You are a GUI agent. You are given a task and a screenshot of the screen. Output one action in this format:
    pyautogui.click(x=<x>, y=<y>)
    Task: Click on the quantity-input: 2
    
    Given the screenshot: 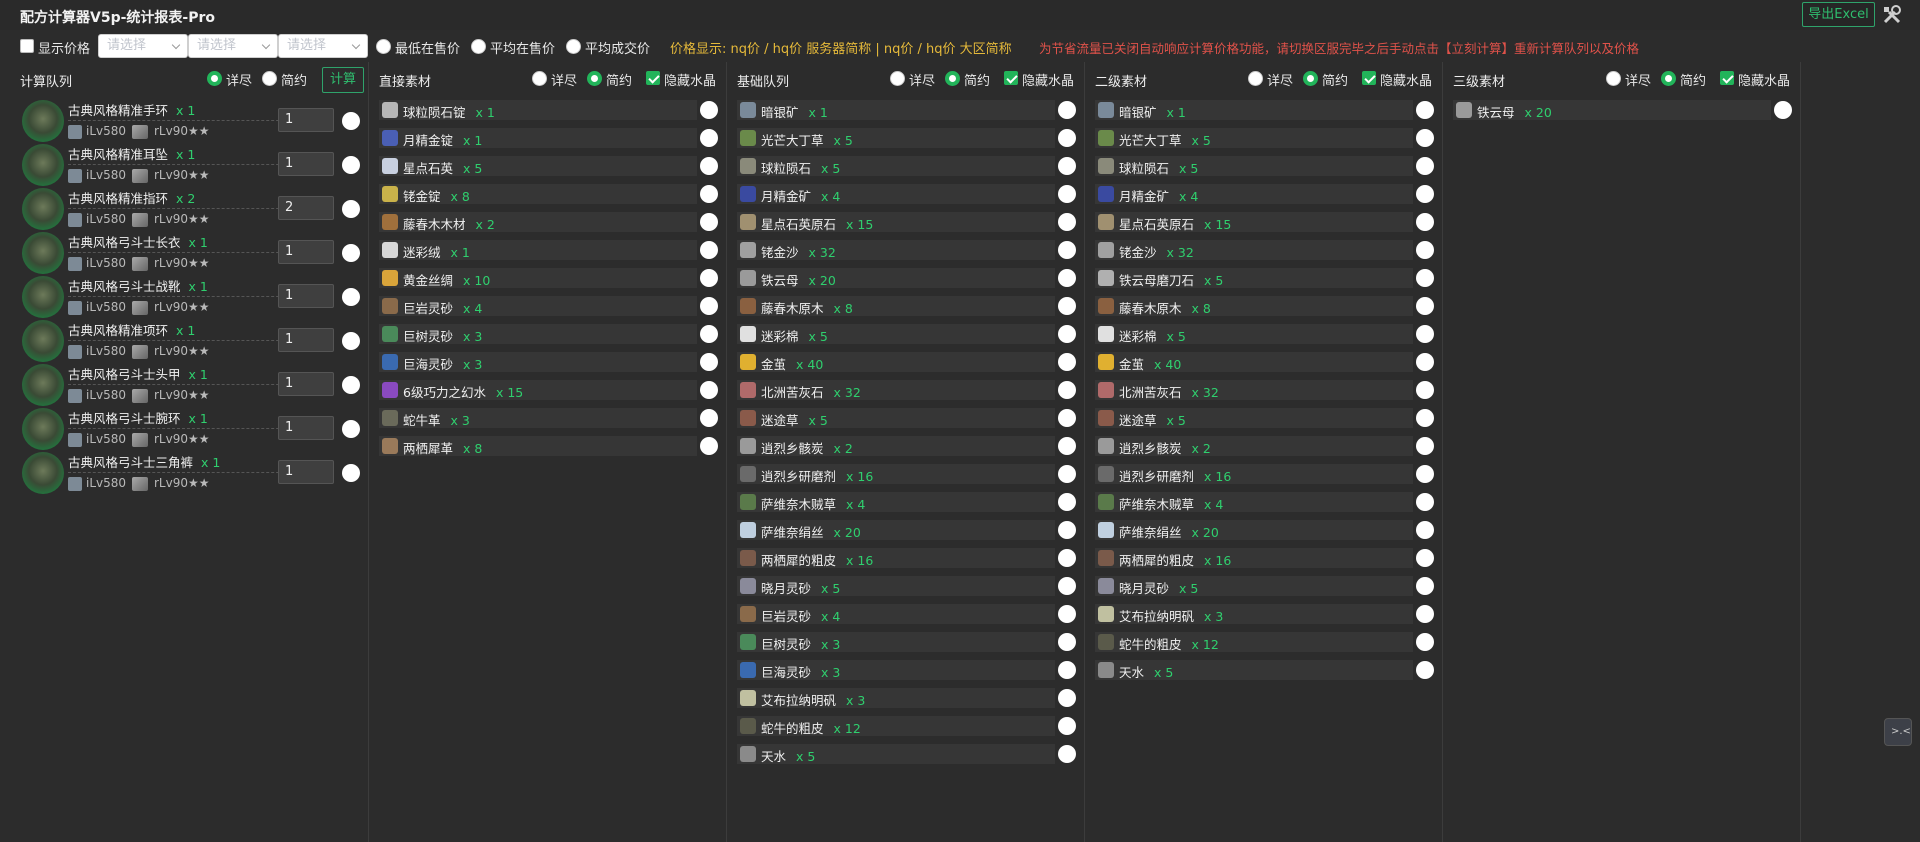 What is the action you would take?
    pyautogui.click(x=306, y=208)
    